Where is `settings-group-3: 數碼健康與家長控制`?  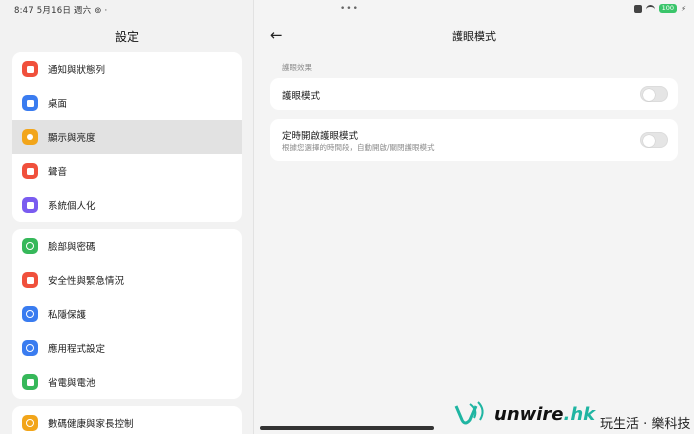
settings-group-3: 數碼健康與家長控制 is located at coordinates (127, 420).